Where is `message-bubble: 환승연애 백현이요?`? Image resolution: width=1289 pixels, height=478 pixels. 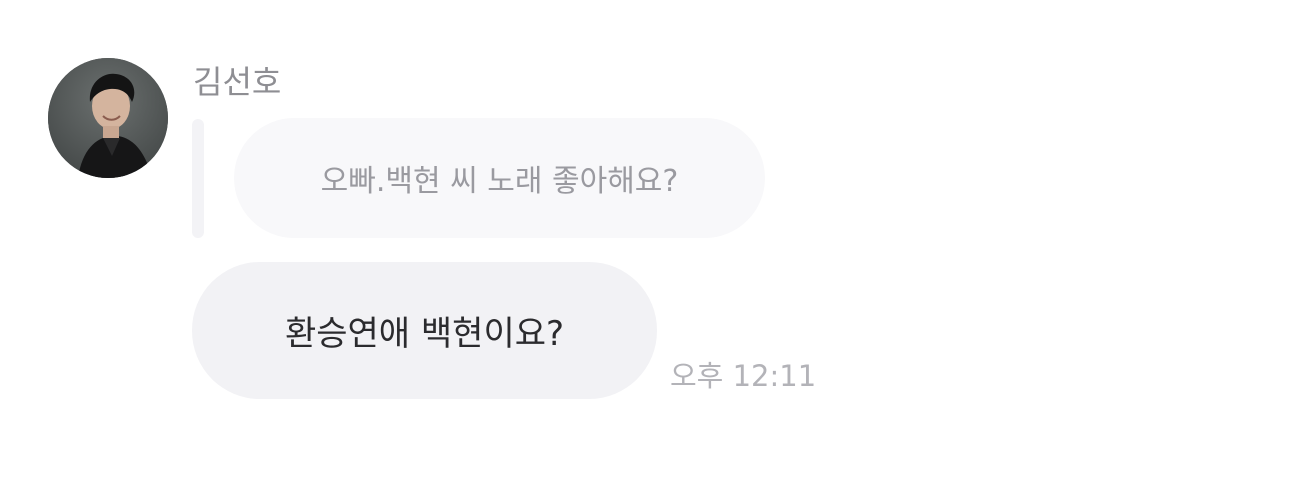
message-bubble: 환승연애 백현이요? is located at coordinates (424, 330).